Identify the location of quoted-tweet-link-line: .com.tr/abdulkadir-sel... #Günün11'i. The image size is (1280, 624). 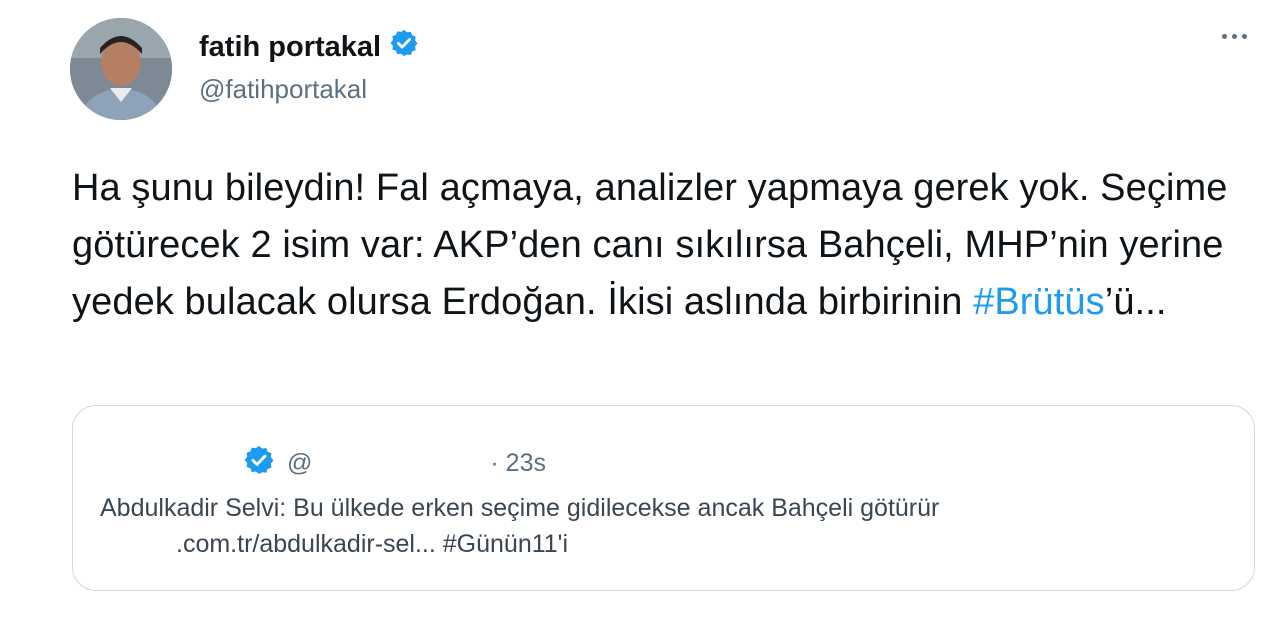
(670, 544).